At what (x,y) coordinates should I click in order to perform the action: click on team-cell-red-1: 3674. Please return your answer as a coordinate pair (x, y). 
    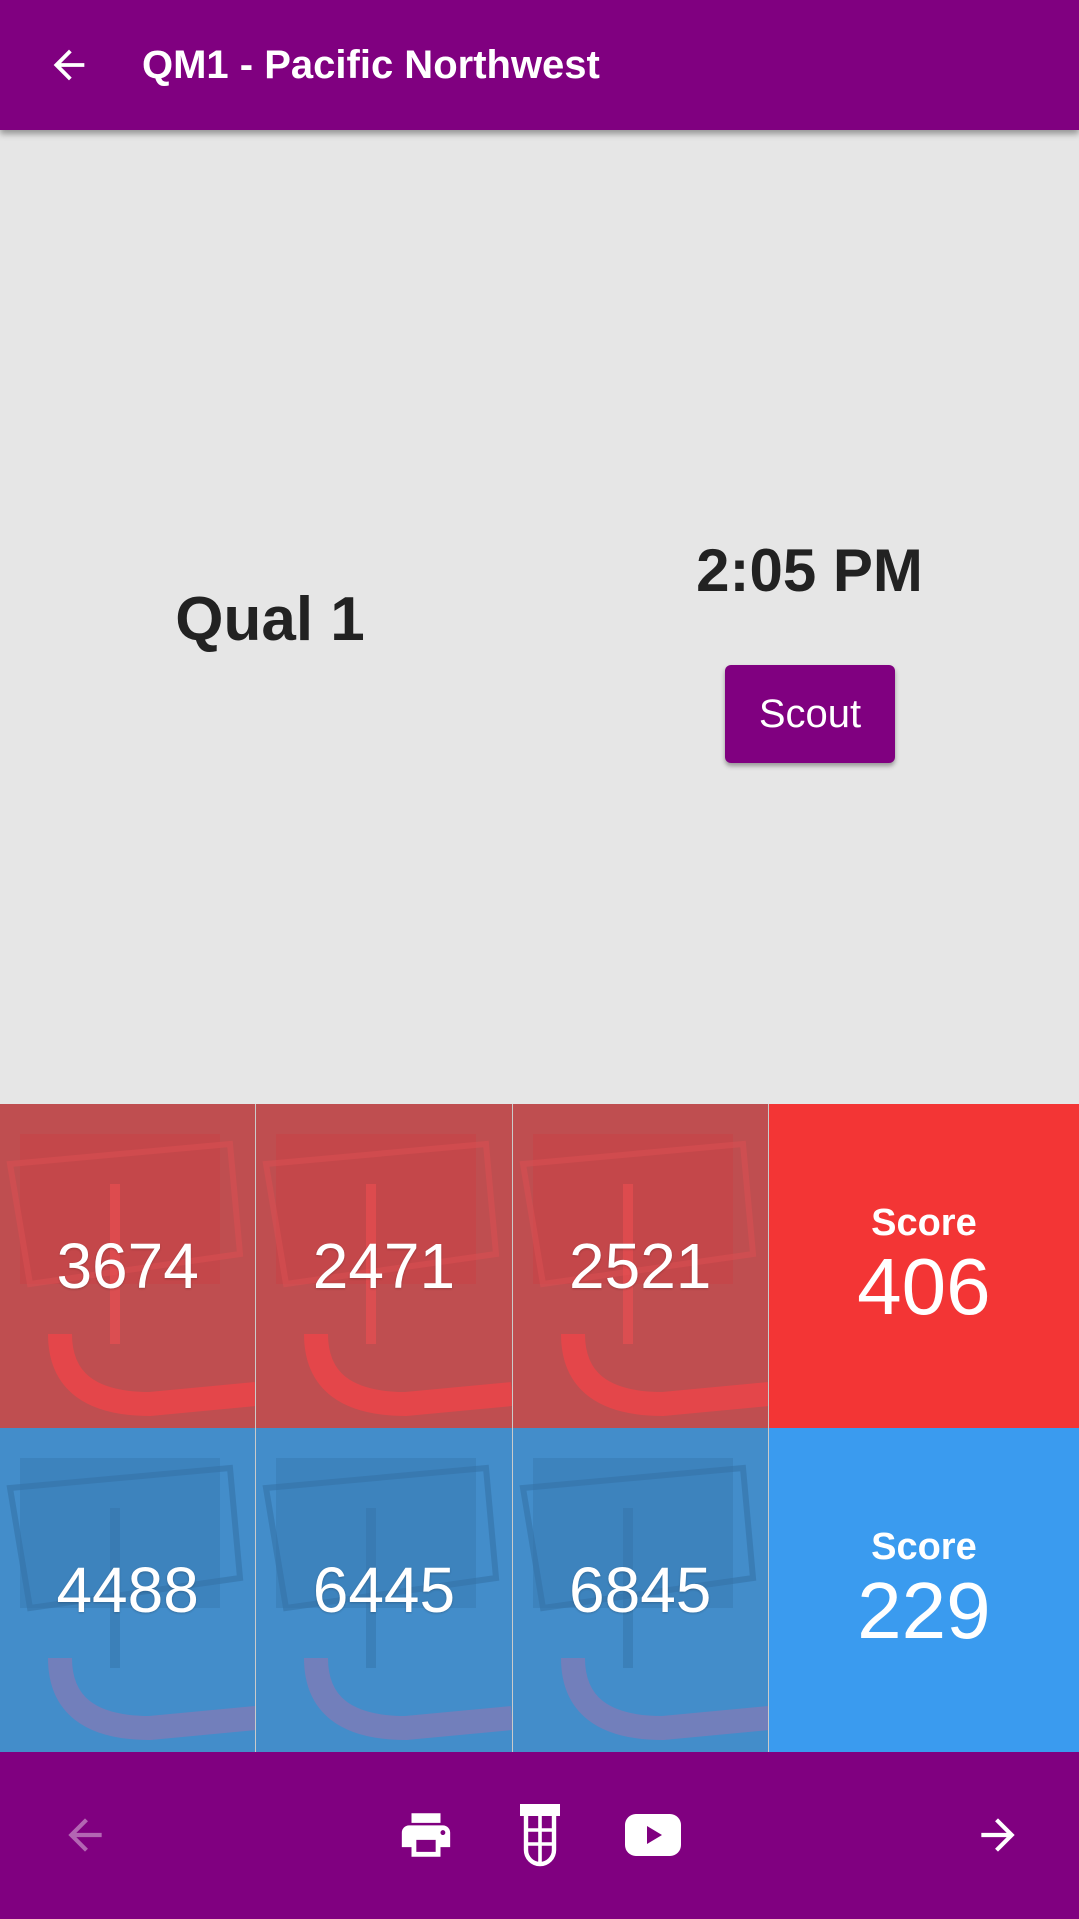
    Looking at the image, I should click on (128, 1266).